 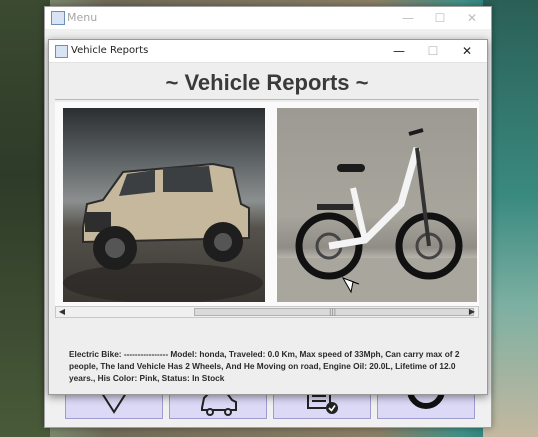 I want to click on page-title: ~ Vehicle Reports ~, so click(x=267, y=82).